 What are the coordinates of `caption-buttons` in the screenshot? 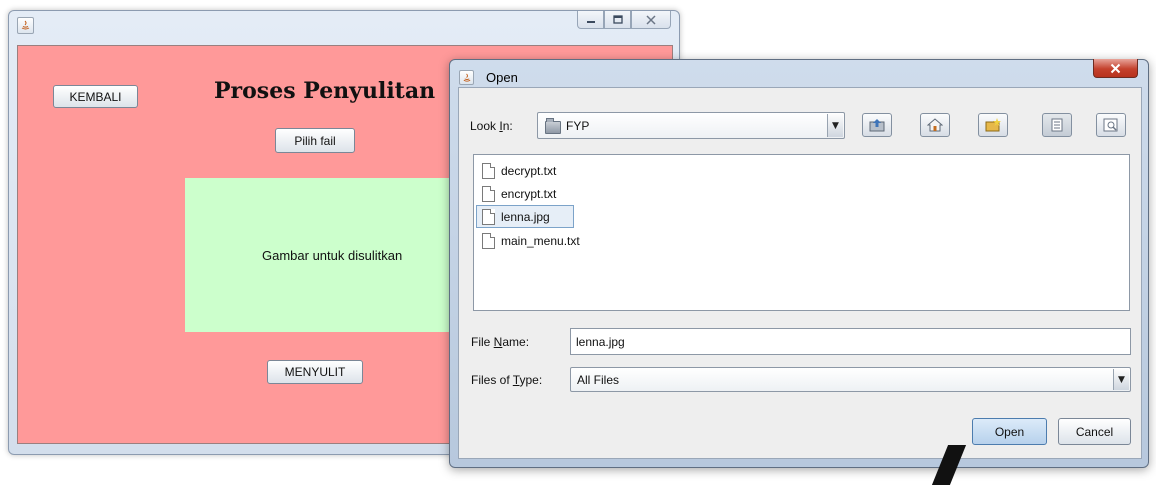 It's located at (624, 20).